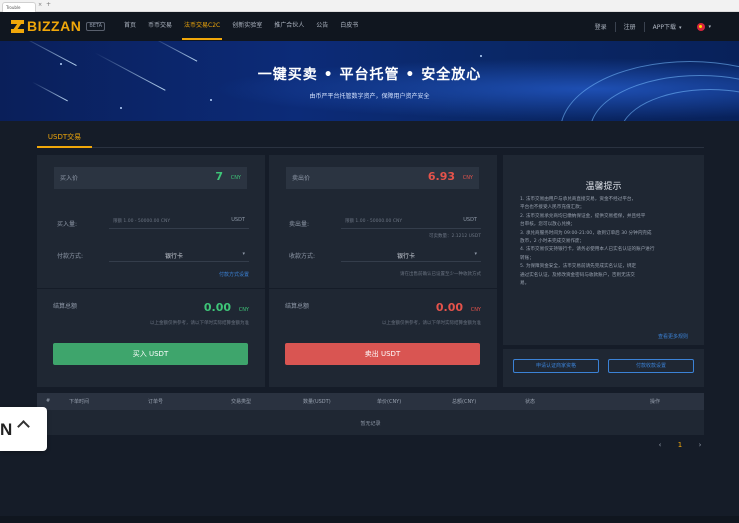 The image size is (739, 523). Describe the element at coordinates (431, 323) in the screenshot. I see `sell-total-note: 以上金额仅供参考，请以下单时实际结算金额为准` at that location.